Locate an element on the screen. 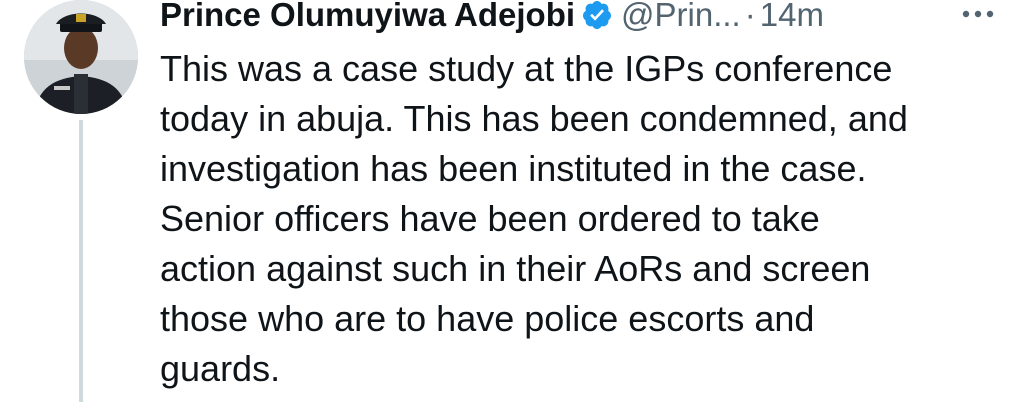 This screenshot has height=402, width=1024. timestamp: 14m is located at coordinates (792, 17).